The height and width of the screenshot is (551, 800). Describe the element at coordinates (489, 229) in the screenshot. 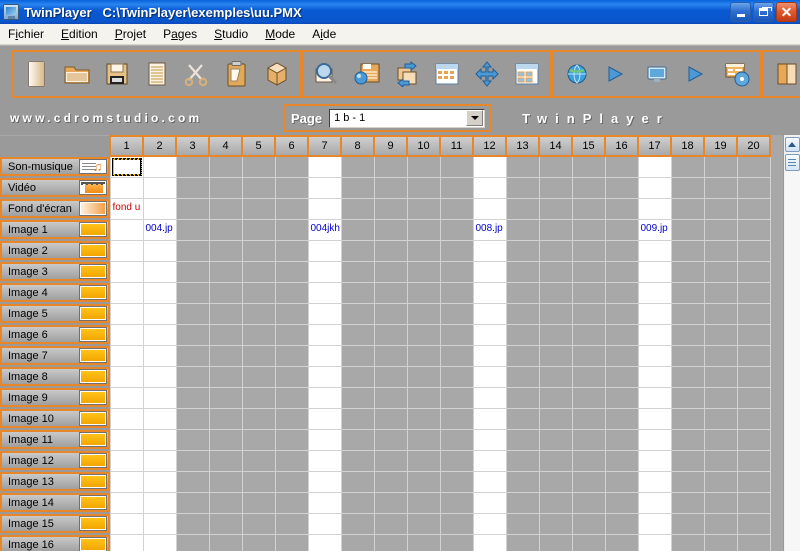

I see `grid-cell: 008.jp` at that location.